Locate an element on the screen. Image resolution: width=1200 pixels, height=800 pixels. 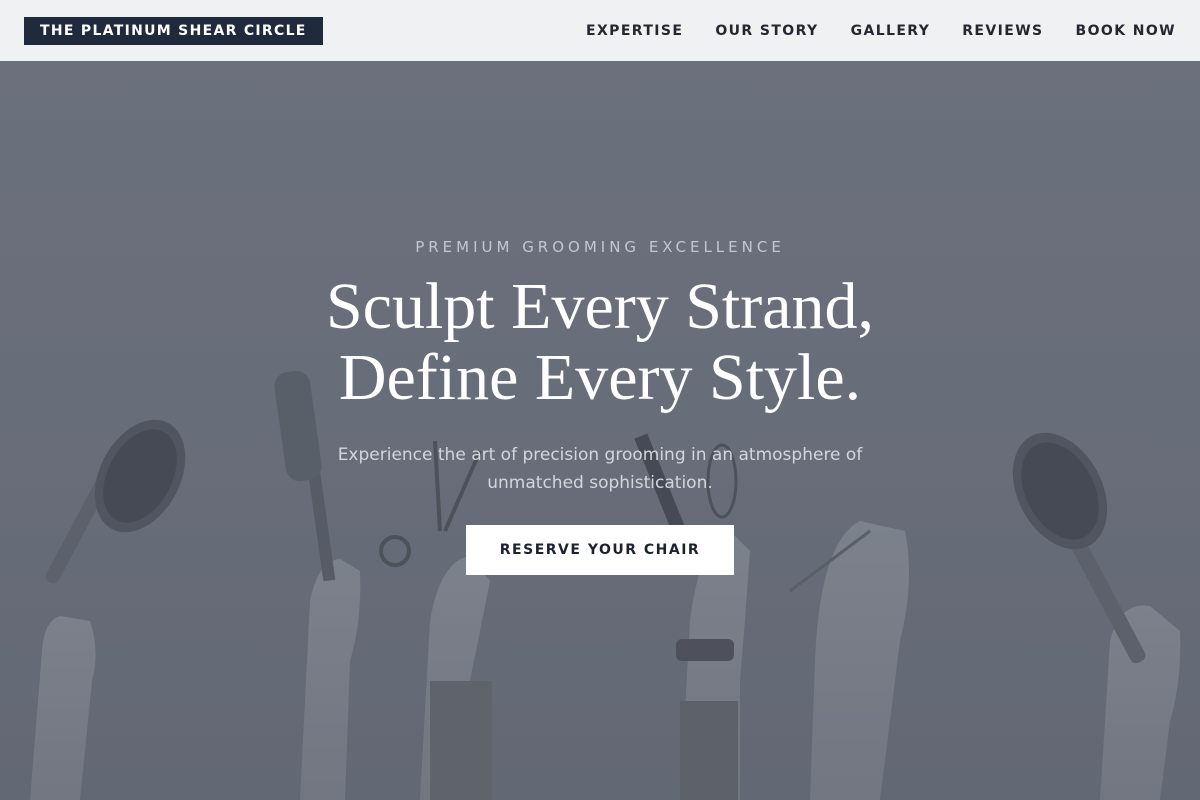
hero-headline-line-1: Sculpt Every Strand, is located at coordinates (600, 306).